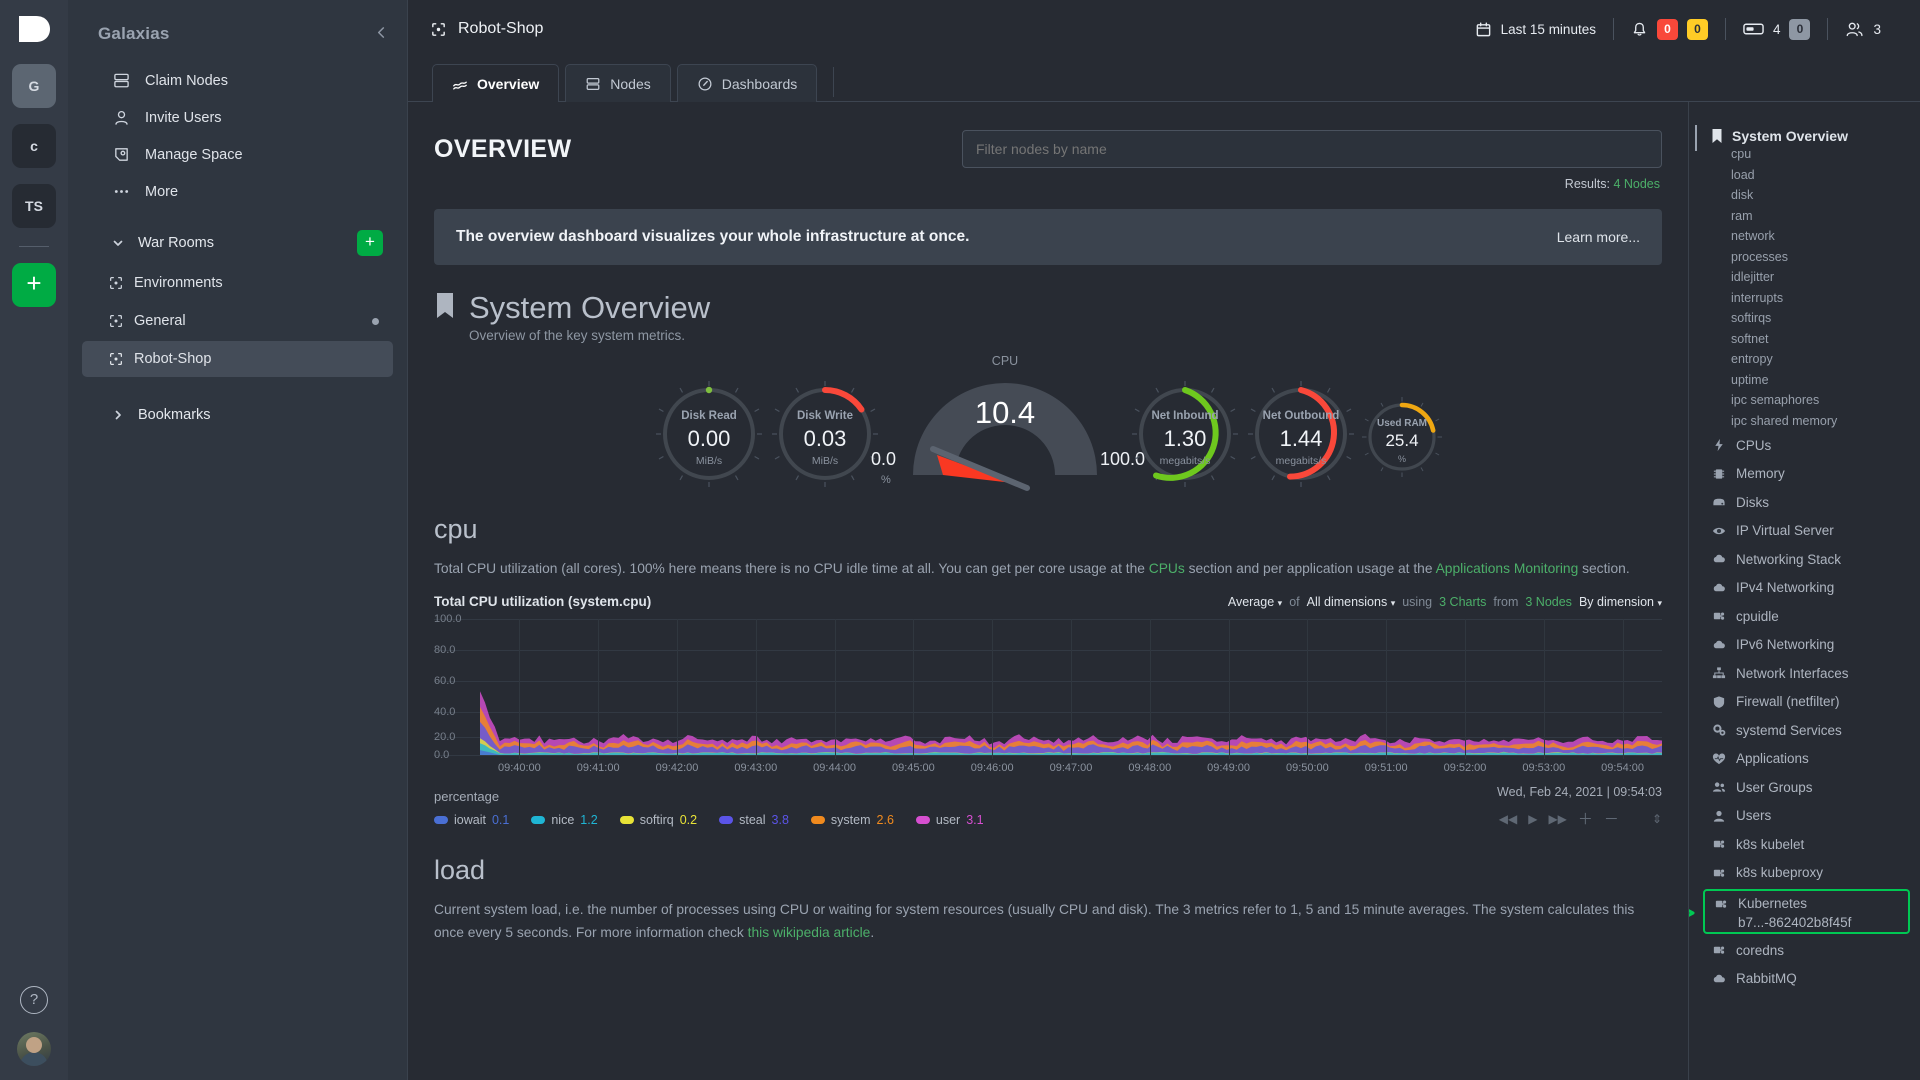 The height and width of the screenshot is (1080, 1920). I want to click on legend-item-user: user 3.1, so click(949, 820).